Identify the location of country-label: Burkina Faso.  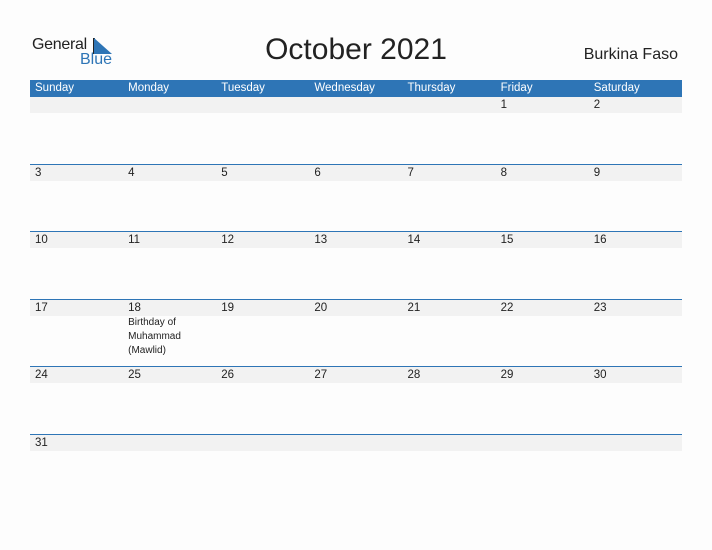
(630, 54).